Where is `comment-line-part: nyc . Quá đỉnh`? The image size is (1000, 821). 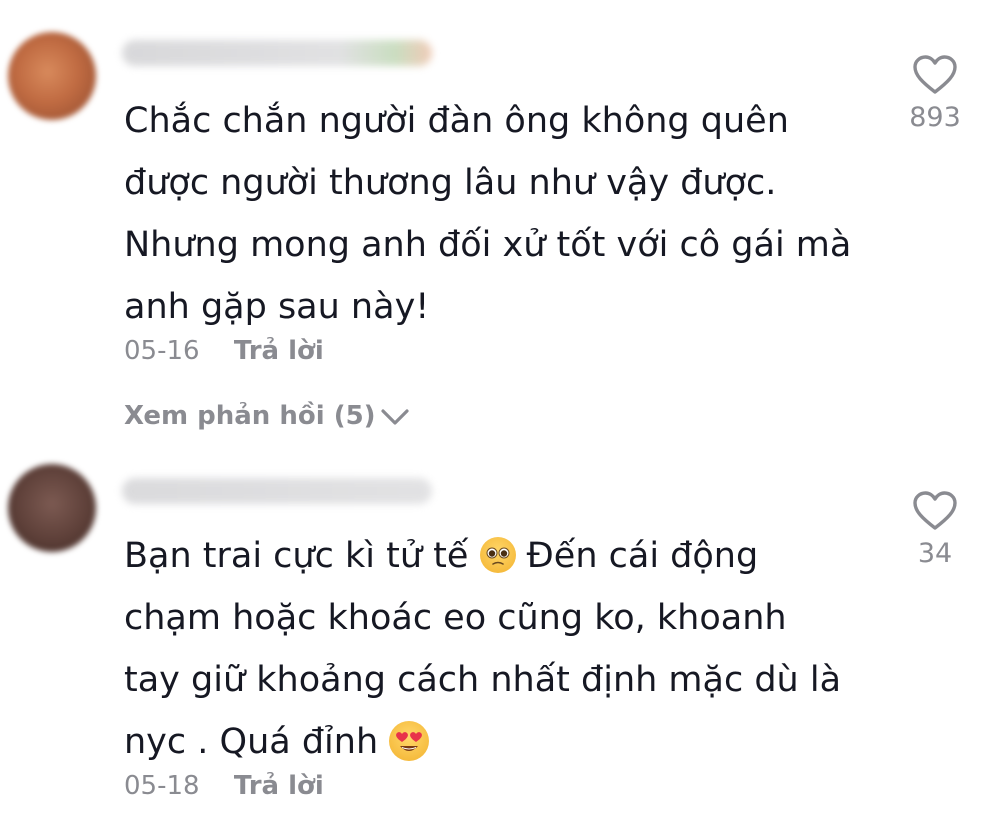
comment-line-part: nyc . Quá đỉnh is located at coordinates (251, 742).